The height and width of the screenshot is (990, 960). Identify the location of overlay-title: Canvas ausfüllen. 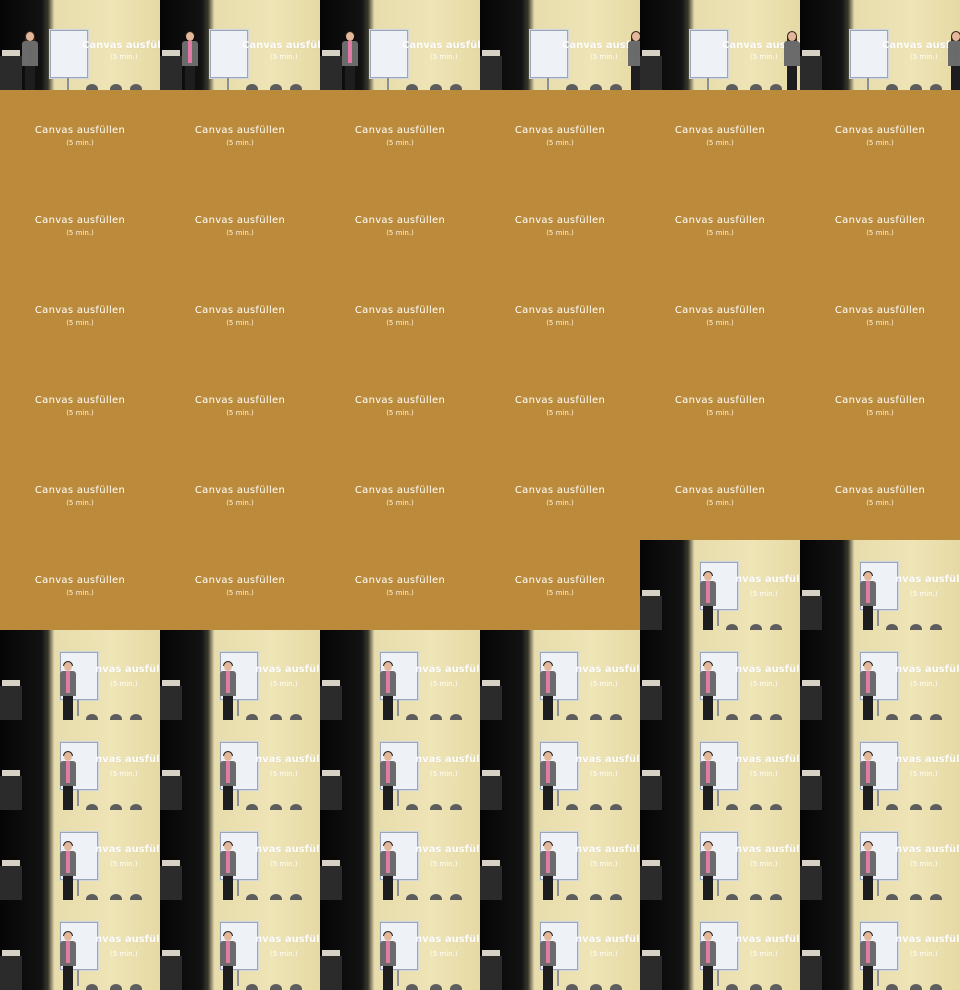
(441, 45).